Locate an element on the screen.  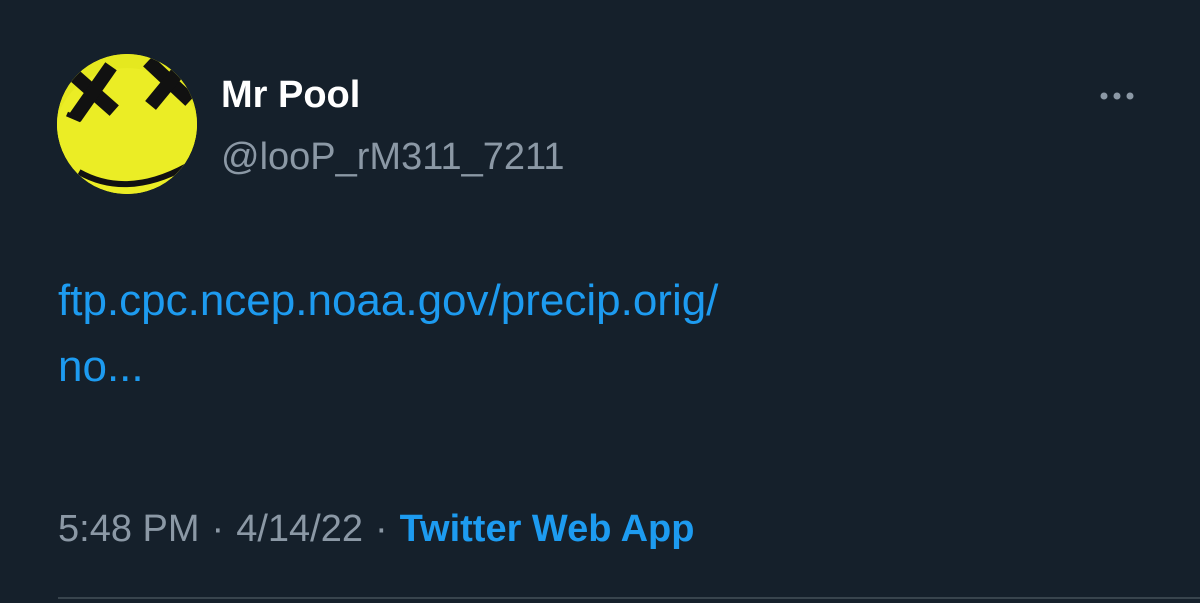
tweet-source-link: Twitter Web App is located at coordinates (547, 529).